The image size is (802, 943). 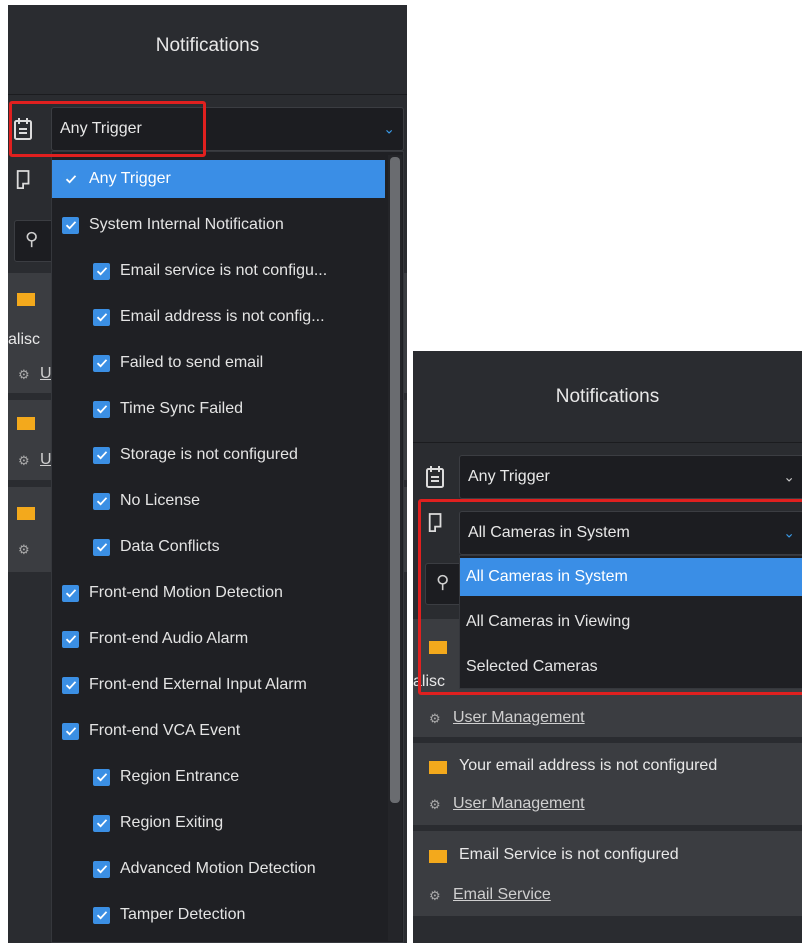 I want to click on trigger-option-label: Time Sync Failed, so click(x=181, y=408).